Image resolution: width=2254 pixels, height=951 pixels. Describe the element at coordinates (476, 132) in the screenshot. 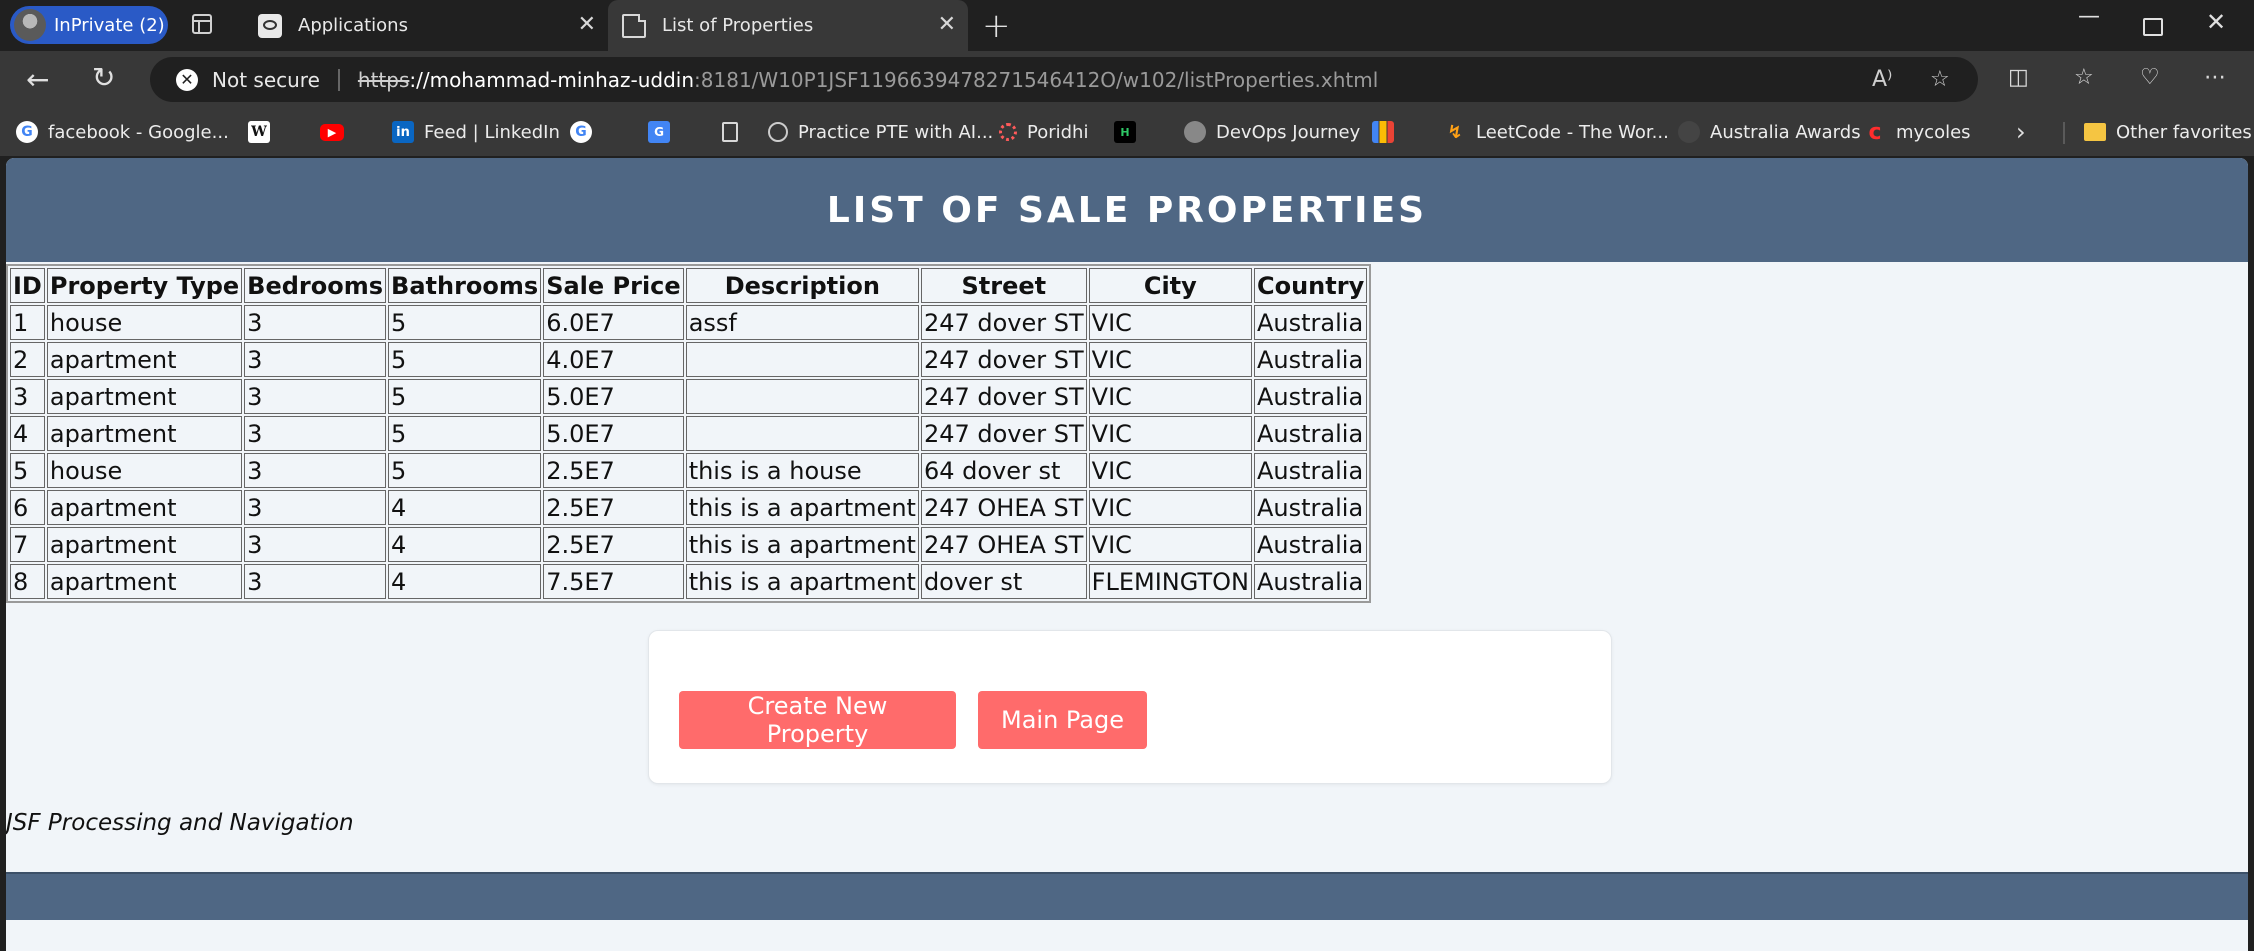

I see `bookmark-linkedin: in Feed | LinkedIn` at that location.